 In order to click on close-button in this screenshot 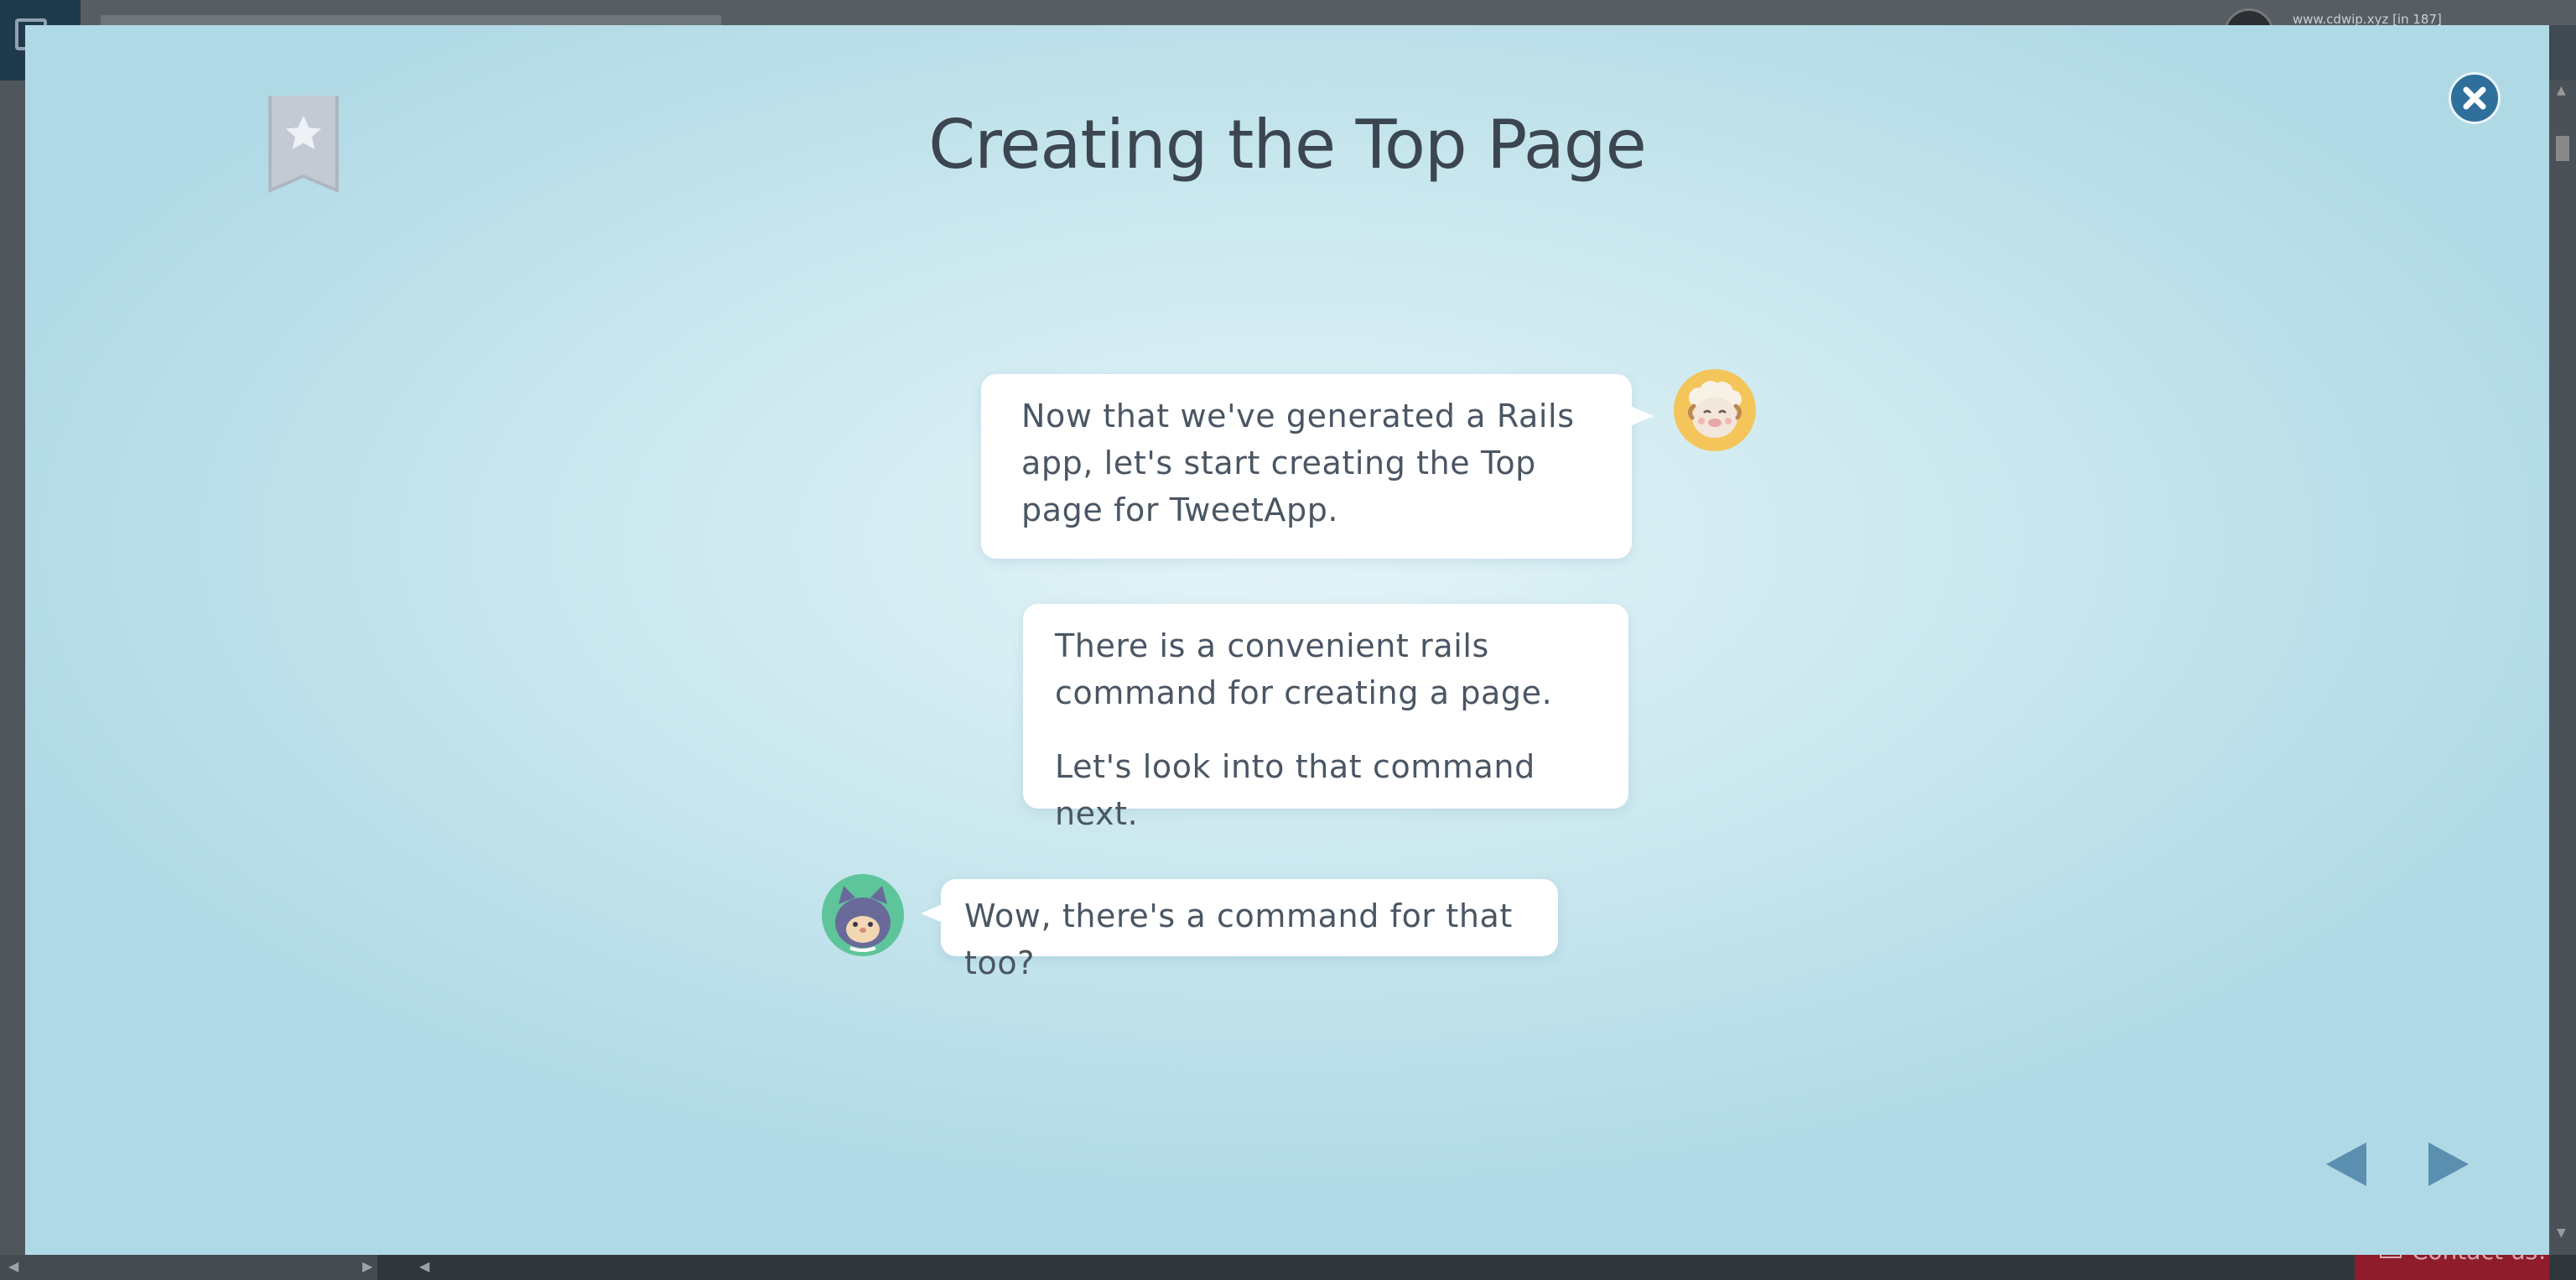, I will do `click(2475, 98)`.